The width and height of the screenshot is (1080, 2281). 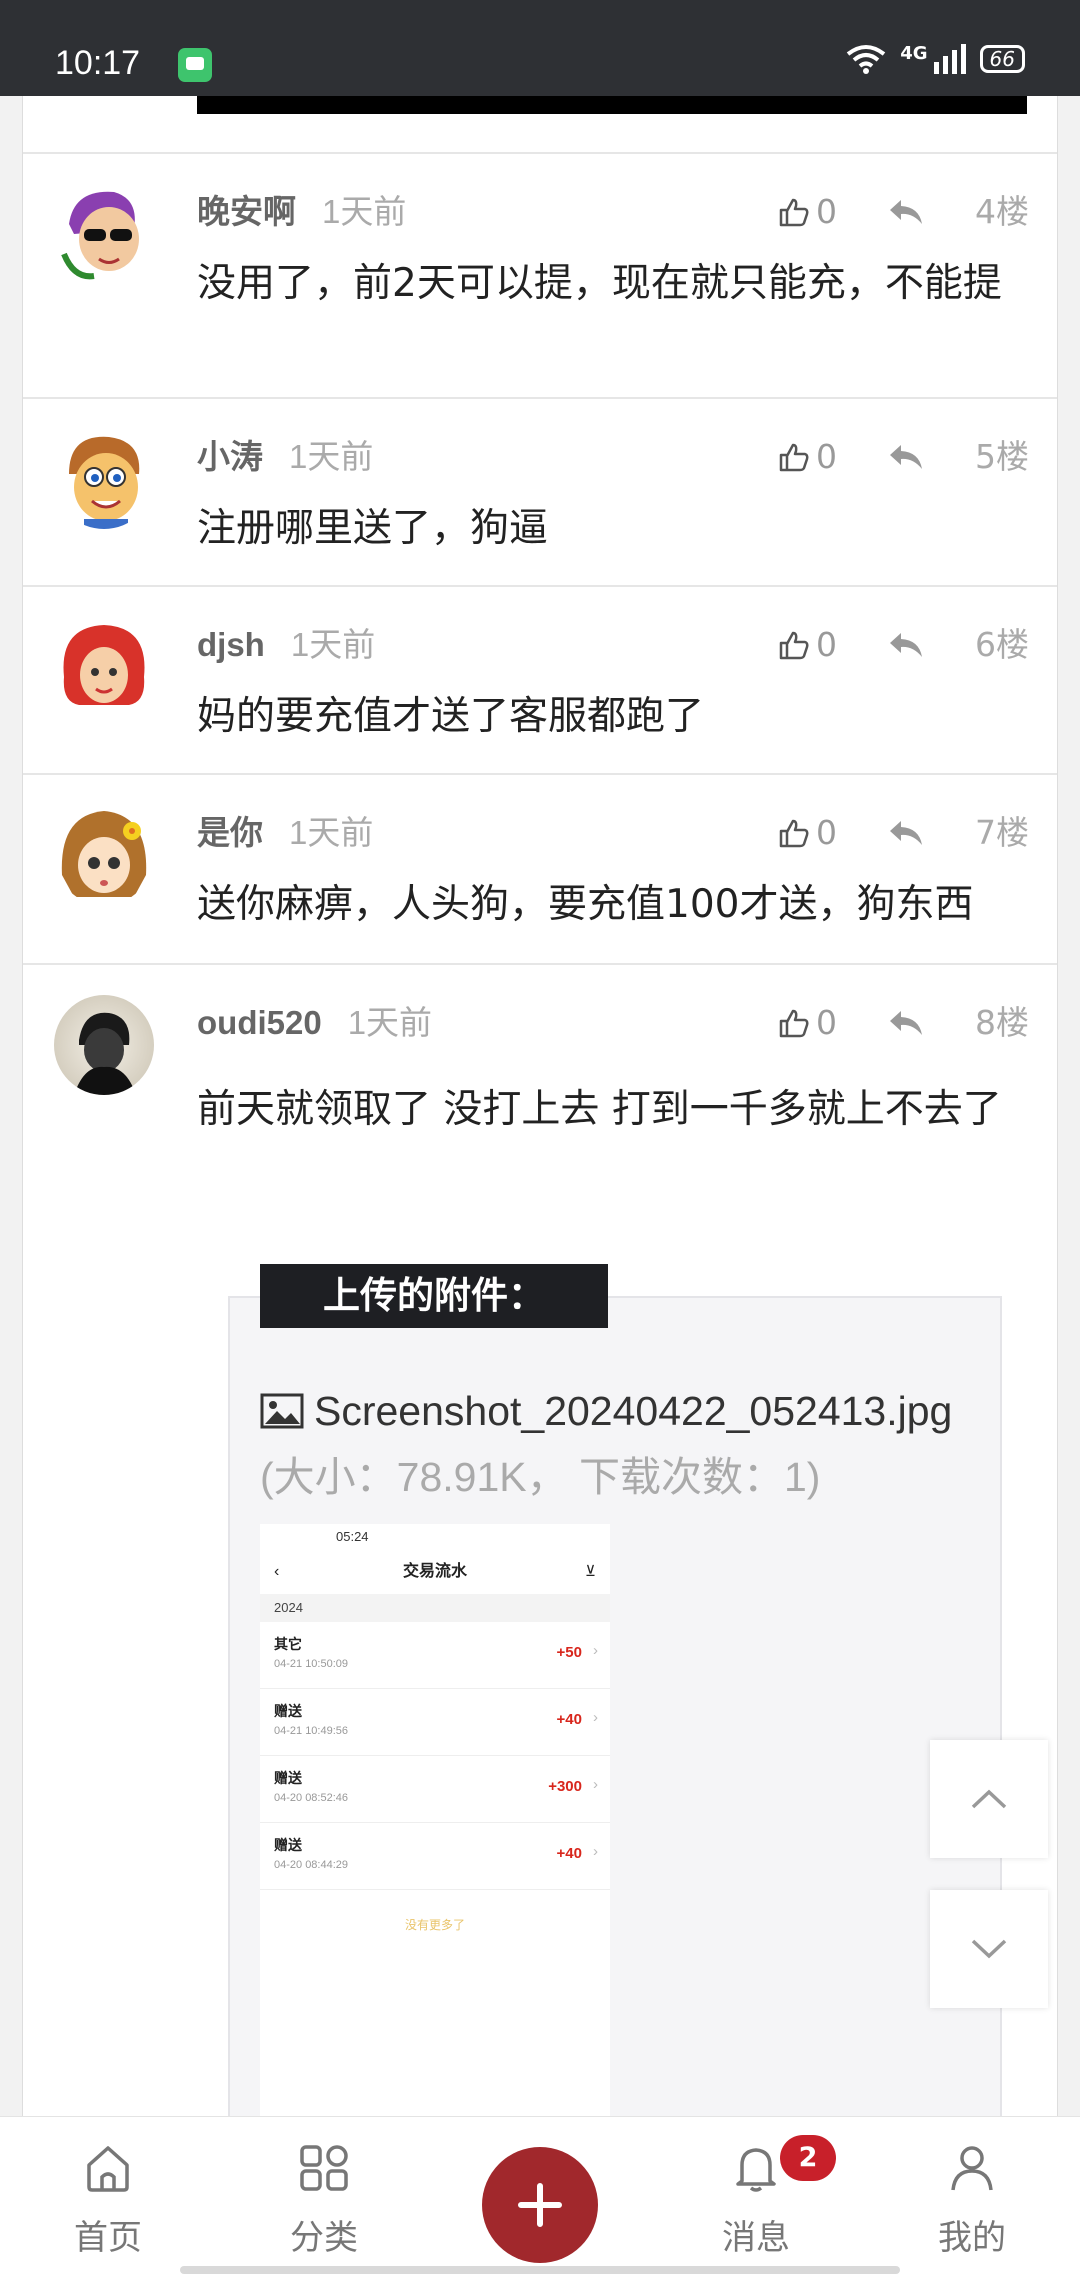 I want to click on attachment-info: (大小：78.91K， 下载次数：1), so click(x=540, y=1477).